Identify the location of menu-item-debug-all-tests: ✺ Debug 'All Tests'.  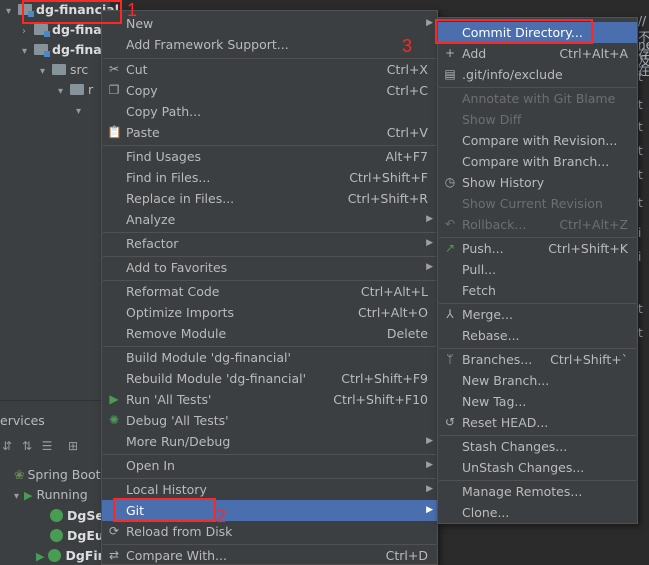
(269, 420).